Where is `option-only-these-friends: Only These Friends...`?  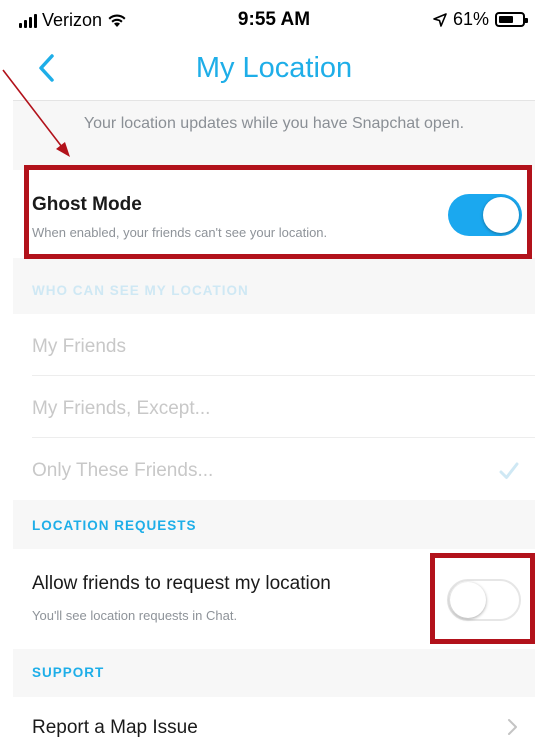 option-only-these-friends: Only These Friends... is located at coordinates (122, 471).